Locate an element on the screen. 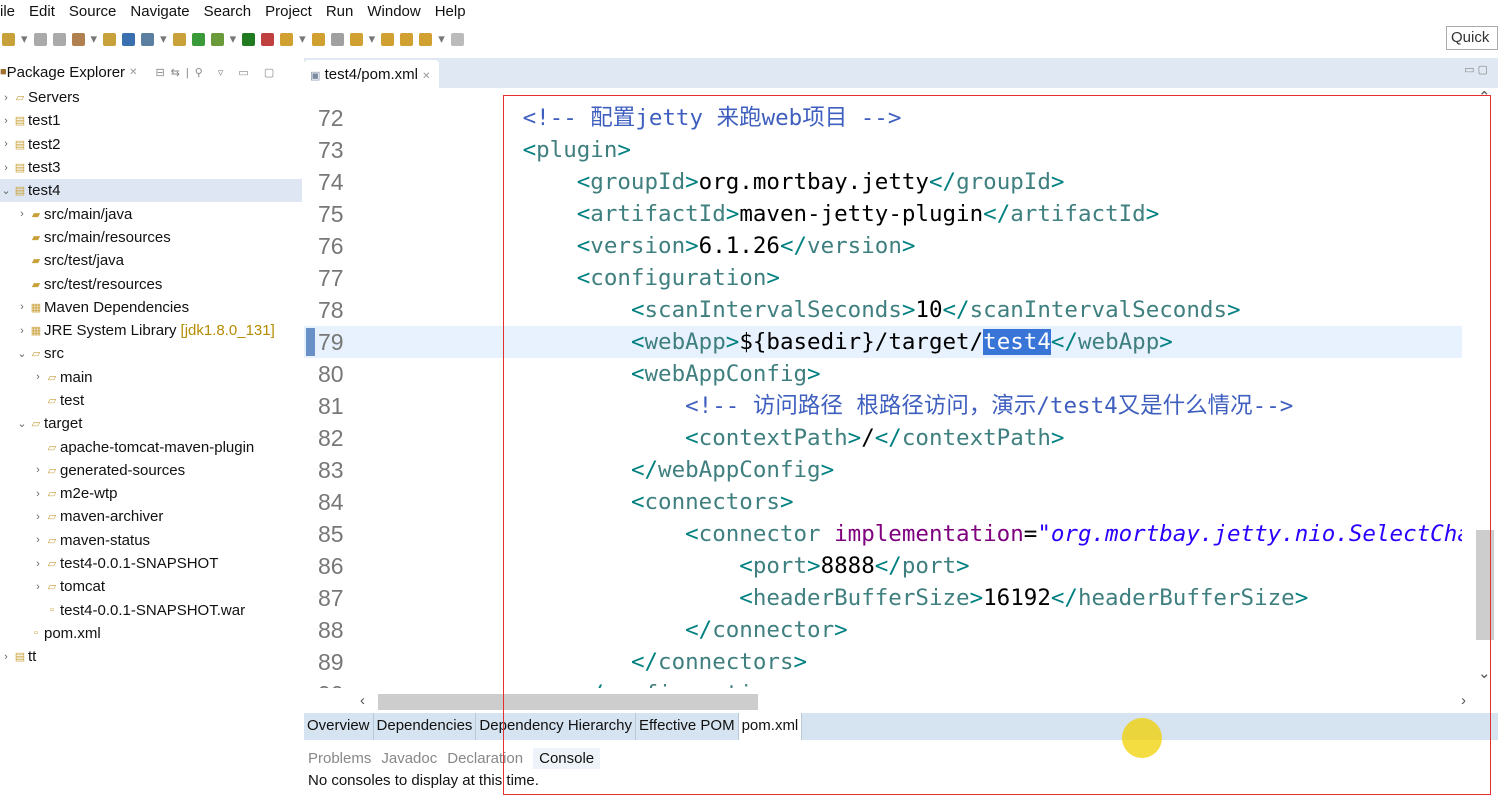 The width and height of the screenshot is (1498, 795). tree-item-src-test-java: ▰ src/test/java is located at coordinates (151, 260).